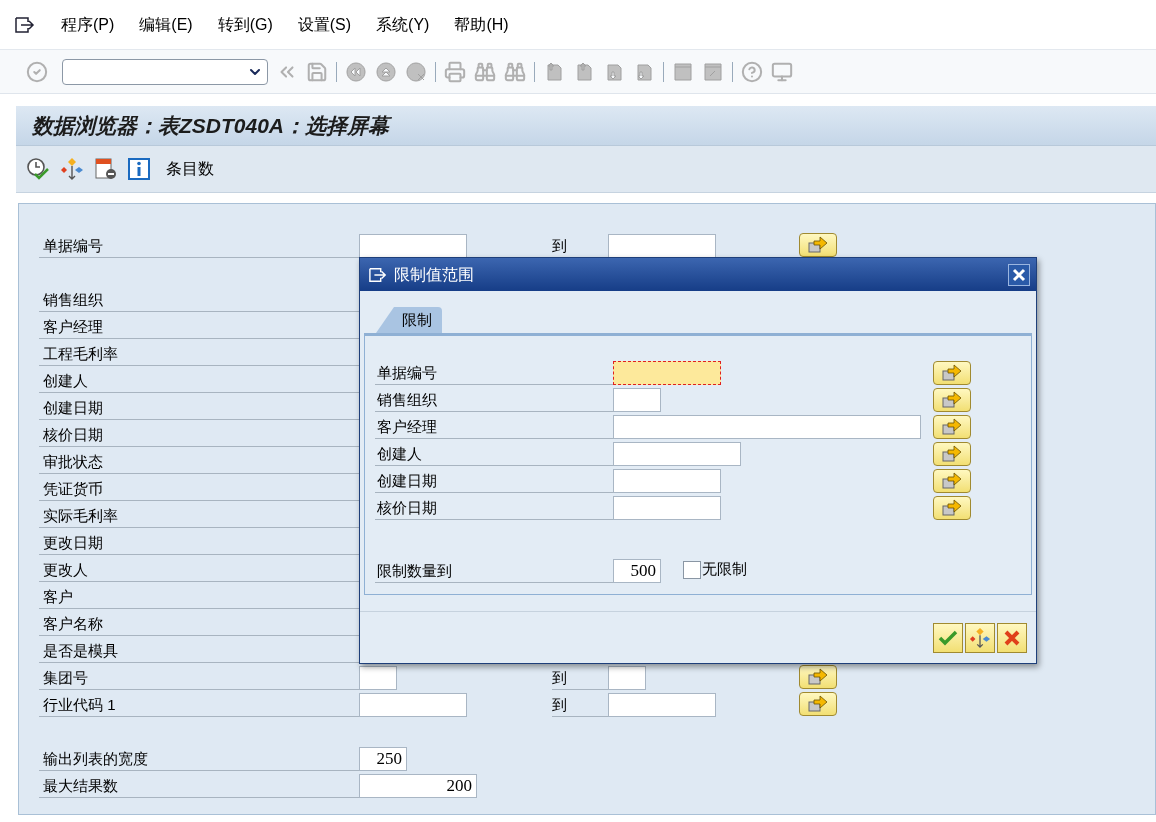  Describe the element at coordinates (418, 786) in the screenshot. I see `number-field: 200` at that location.